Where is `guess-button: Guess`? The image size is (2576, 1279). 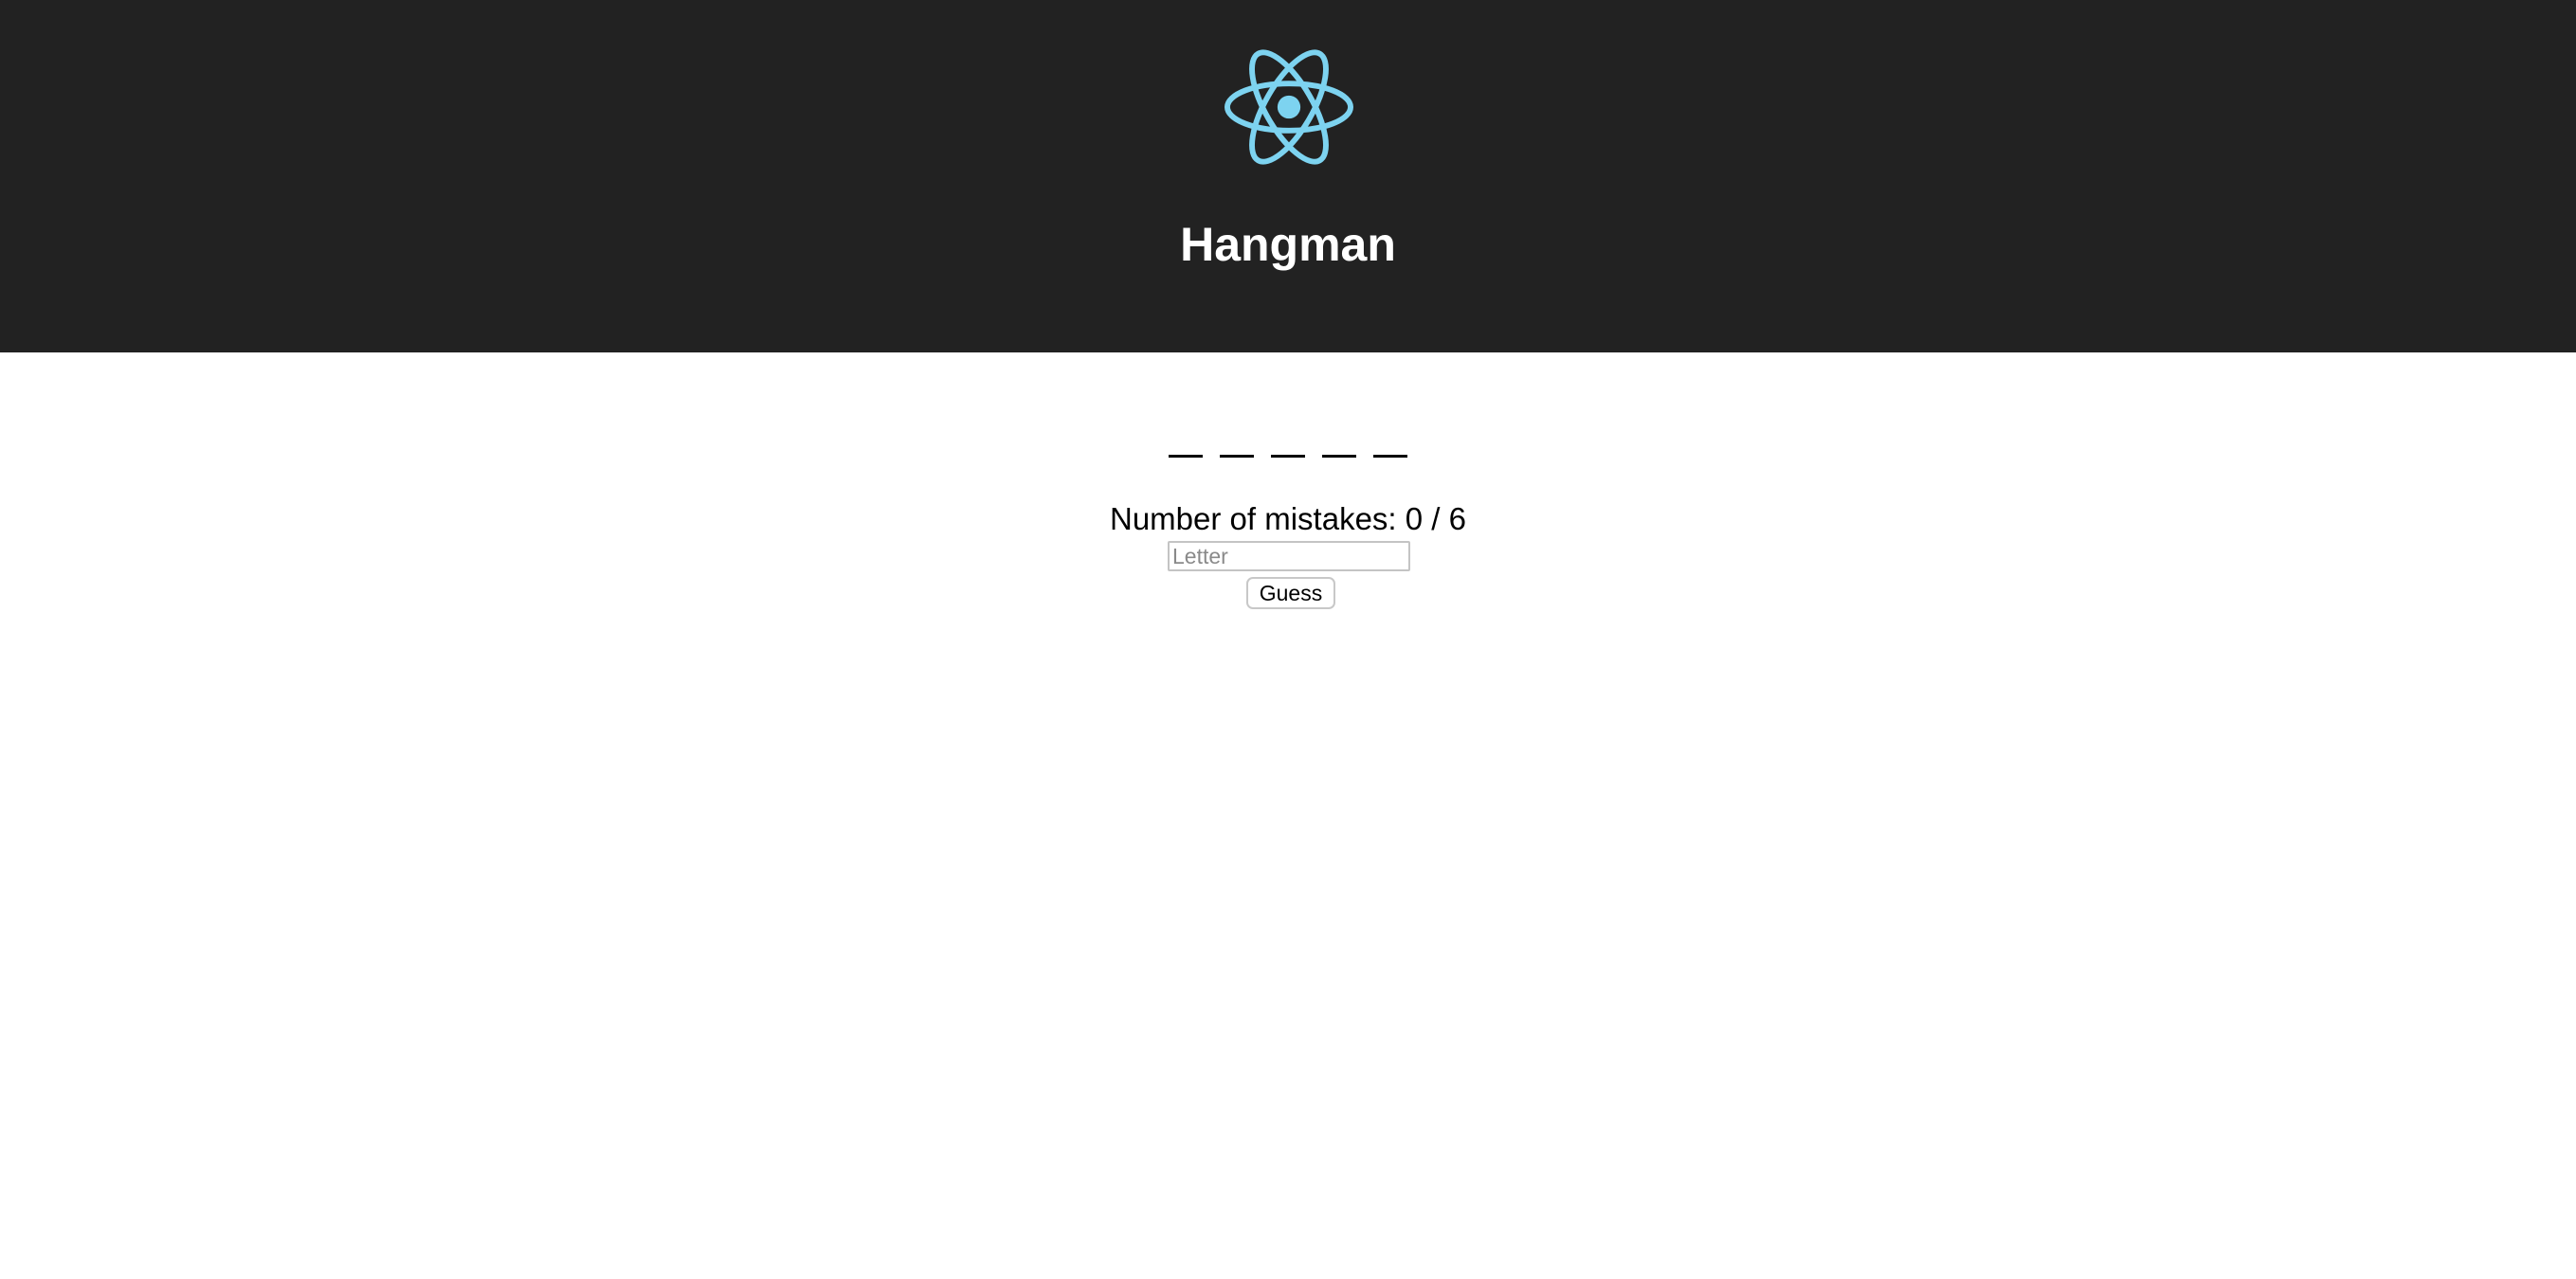 guess-button: Guess is located at coordinates (1290, 593).